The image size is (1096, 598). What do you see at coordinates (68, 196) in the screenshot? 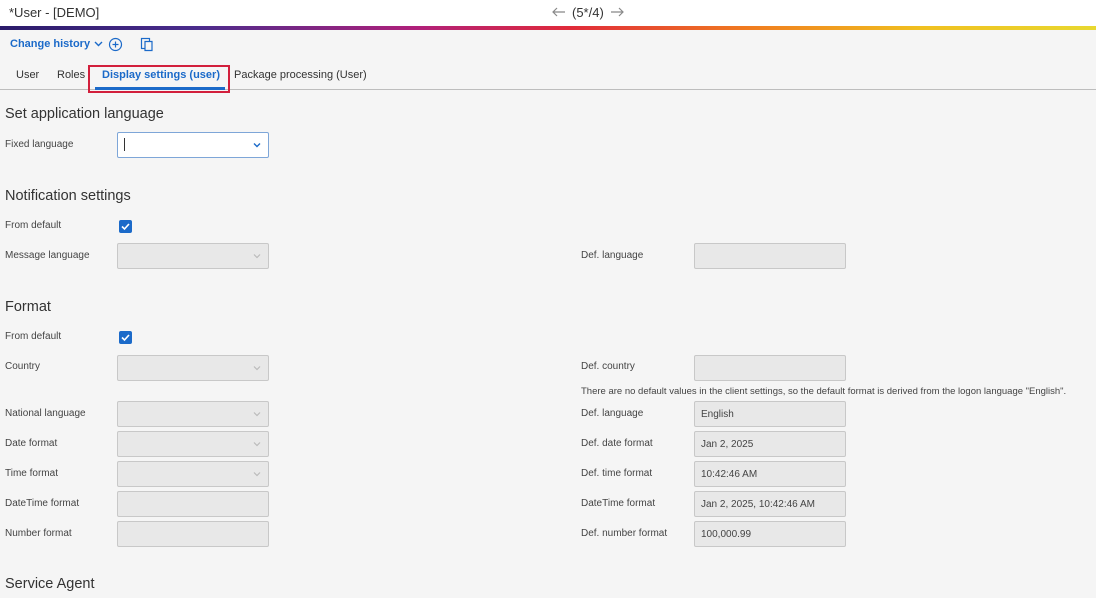
I see `section-heading-notification: Notification settings` at bounding box center [68, 196].